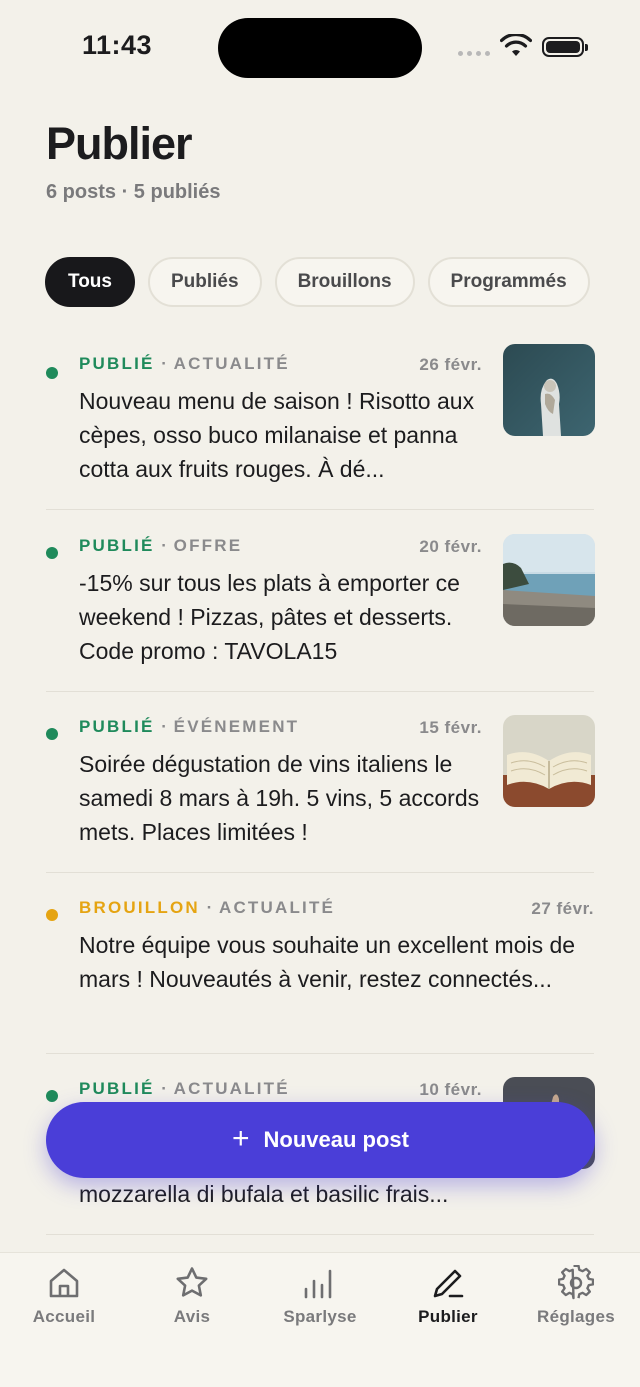  I want to click on page-title: Publier, so click(119, 143).